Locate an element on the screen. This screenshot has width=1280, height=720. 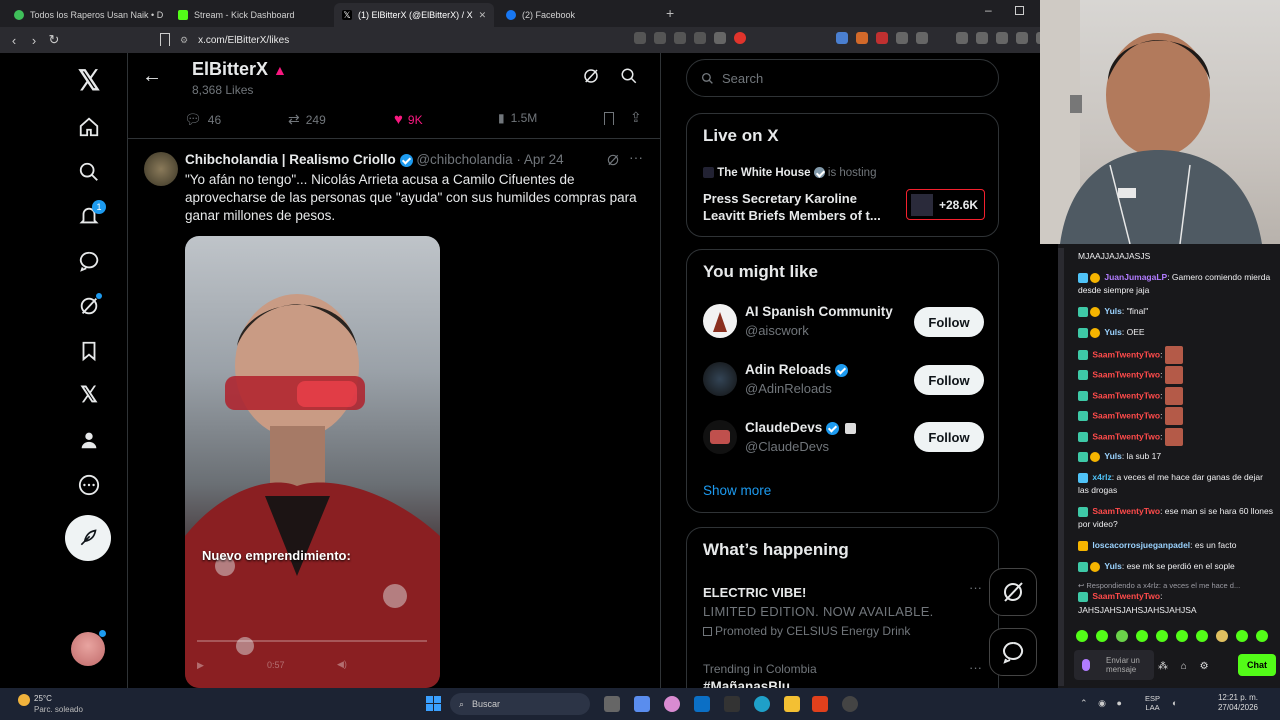
copilot-icon is located at coordinates (672, 704).